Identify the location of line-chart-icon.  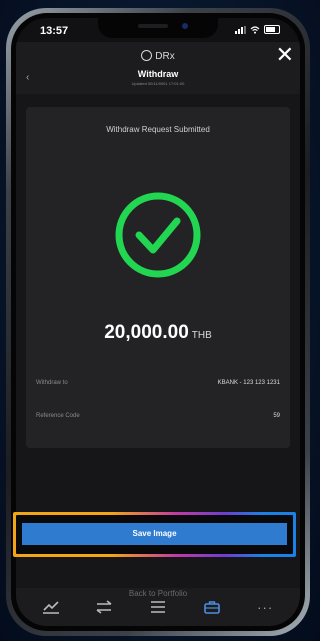
(50, 607).